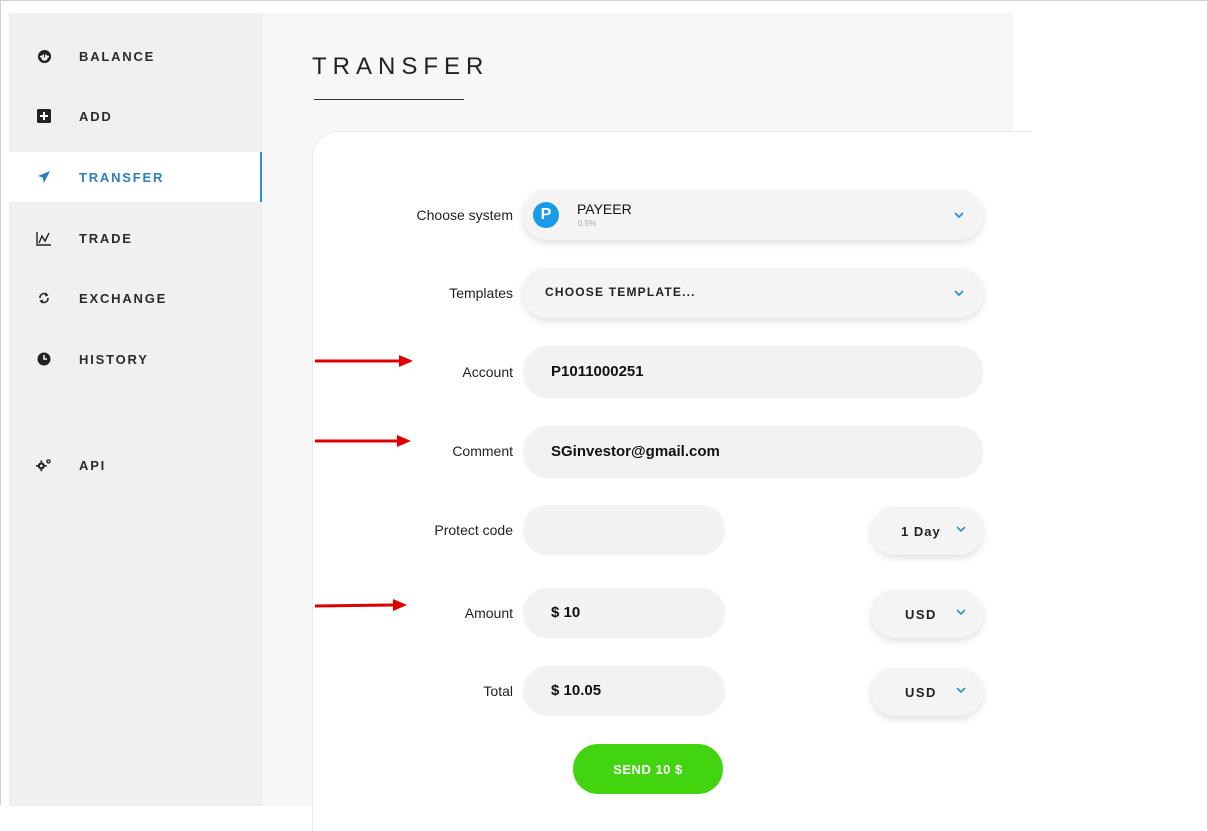 Image resolution: width=1207 pixels, height=831 pixels. I want to click on amount-currency-select: USD, so click(927, 614).